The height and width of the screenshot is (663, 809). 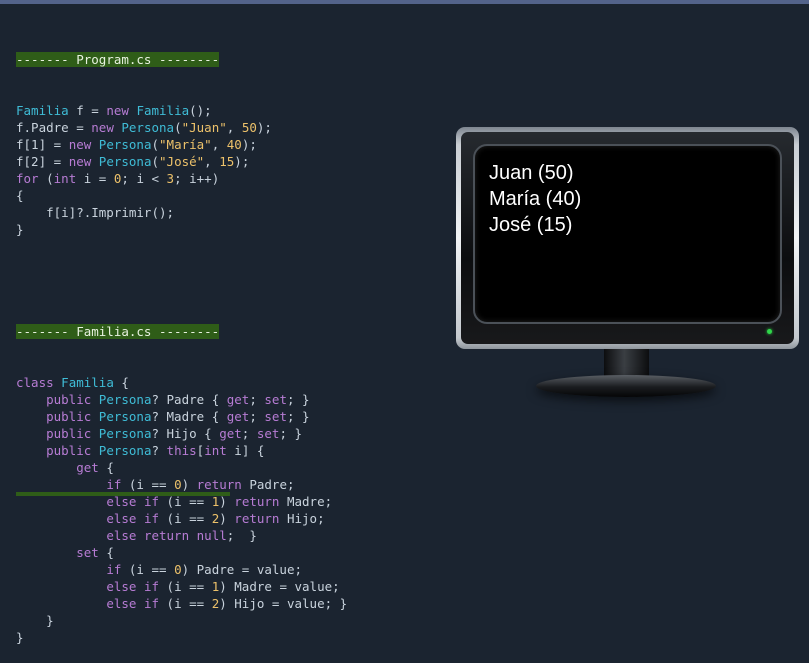 I want to click on next-file-header-strip, so click(x=123, y=494).